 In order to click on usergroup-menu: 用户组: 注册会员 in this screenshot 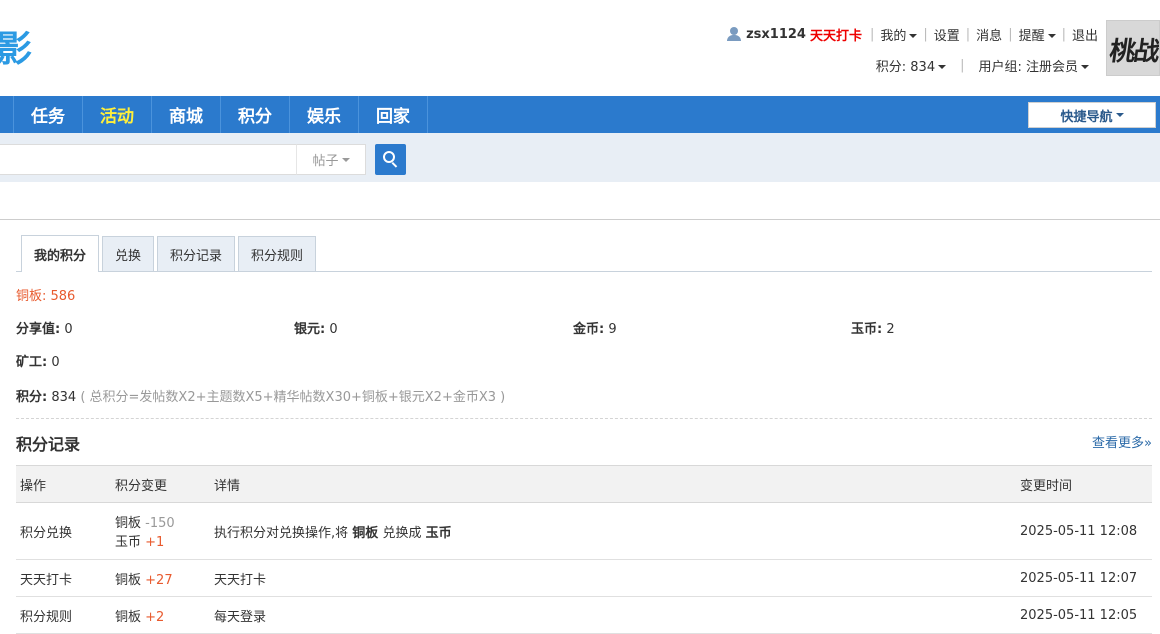, I will do `click(1033, 65)`.